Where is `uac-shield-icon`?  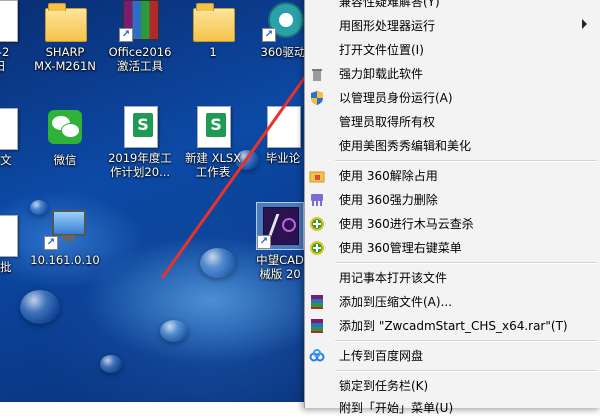 uac-shield-icon is located at coordinates (317, 98).